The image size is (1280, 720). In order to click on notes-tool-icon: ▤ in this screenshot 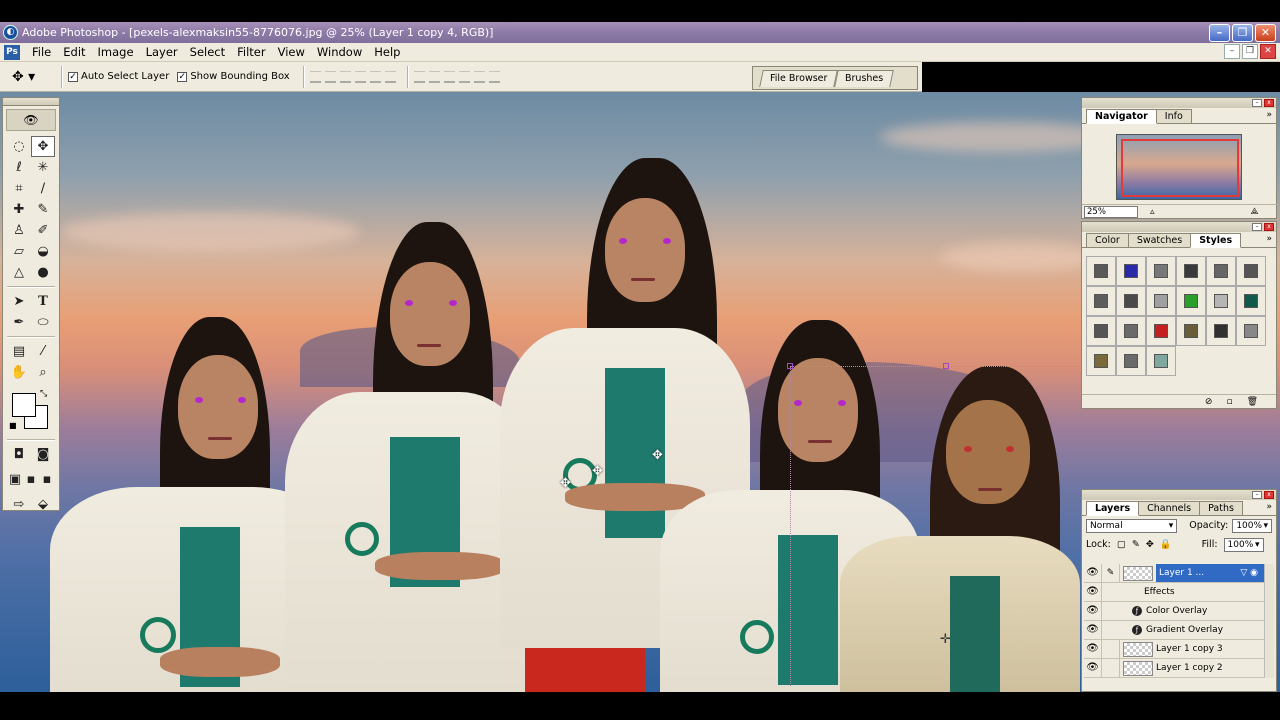, I will do `click(19, 351)`.